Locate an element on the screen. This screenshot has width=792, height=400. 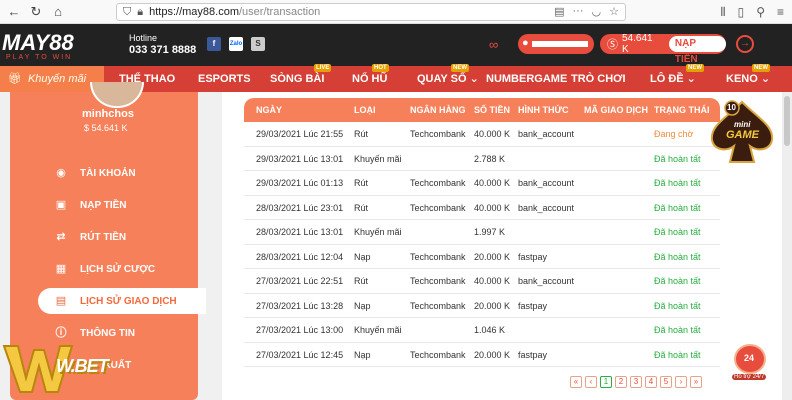
sidebar-item-bet-history: ▦ LỊCH SỬ CƯỢC is located at coordinates (104, 269).